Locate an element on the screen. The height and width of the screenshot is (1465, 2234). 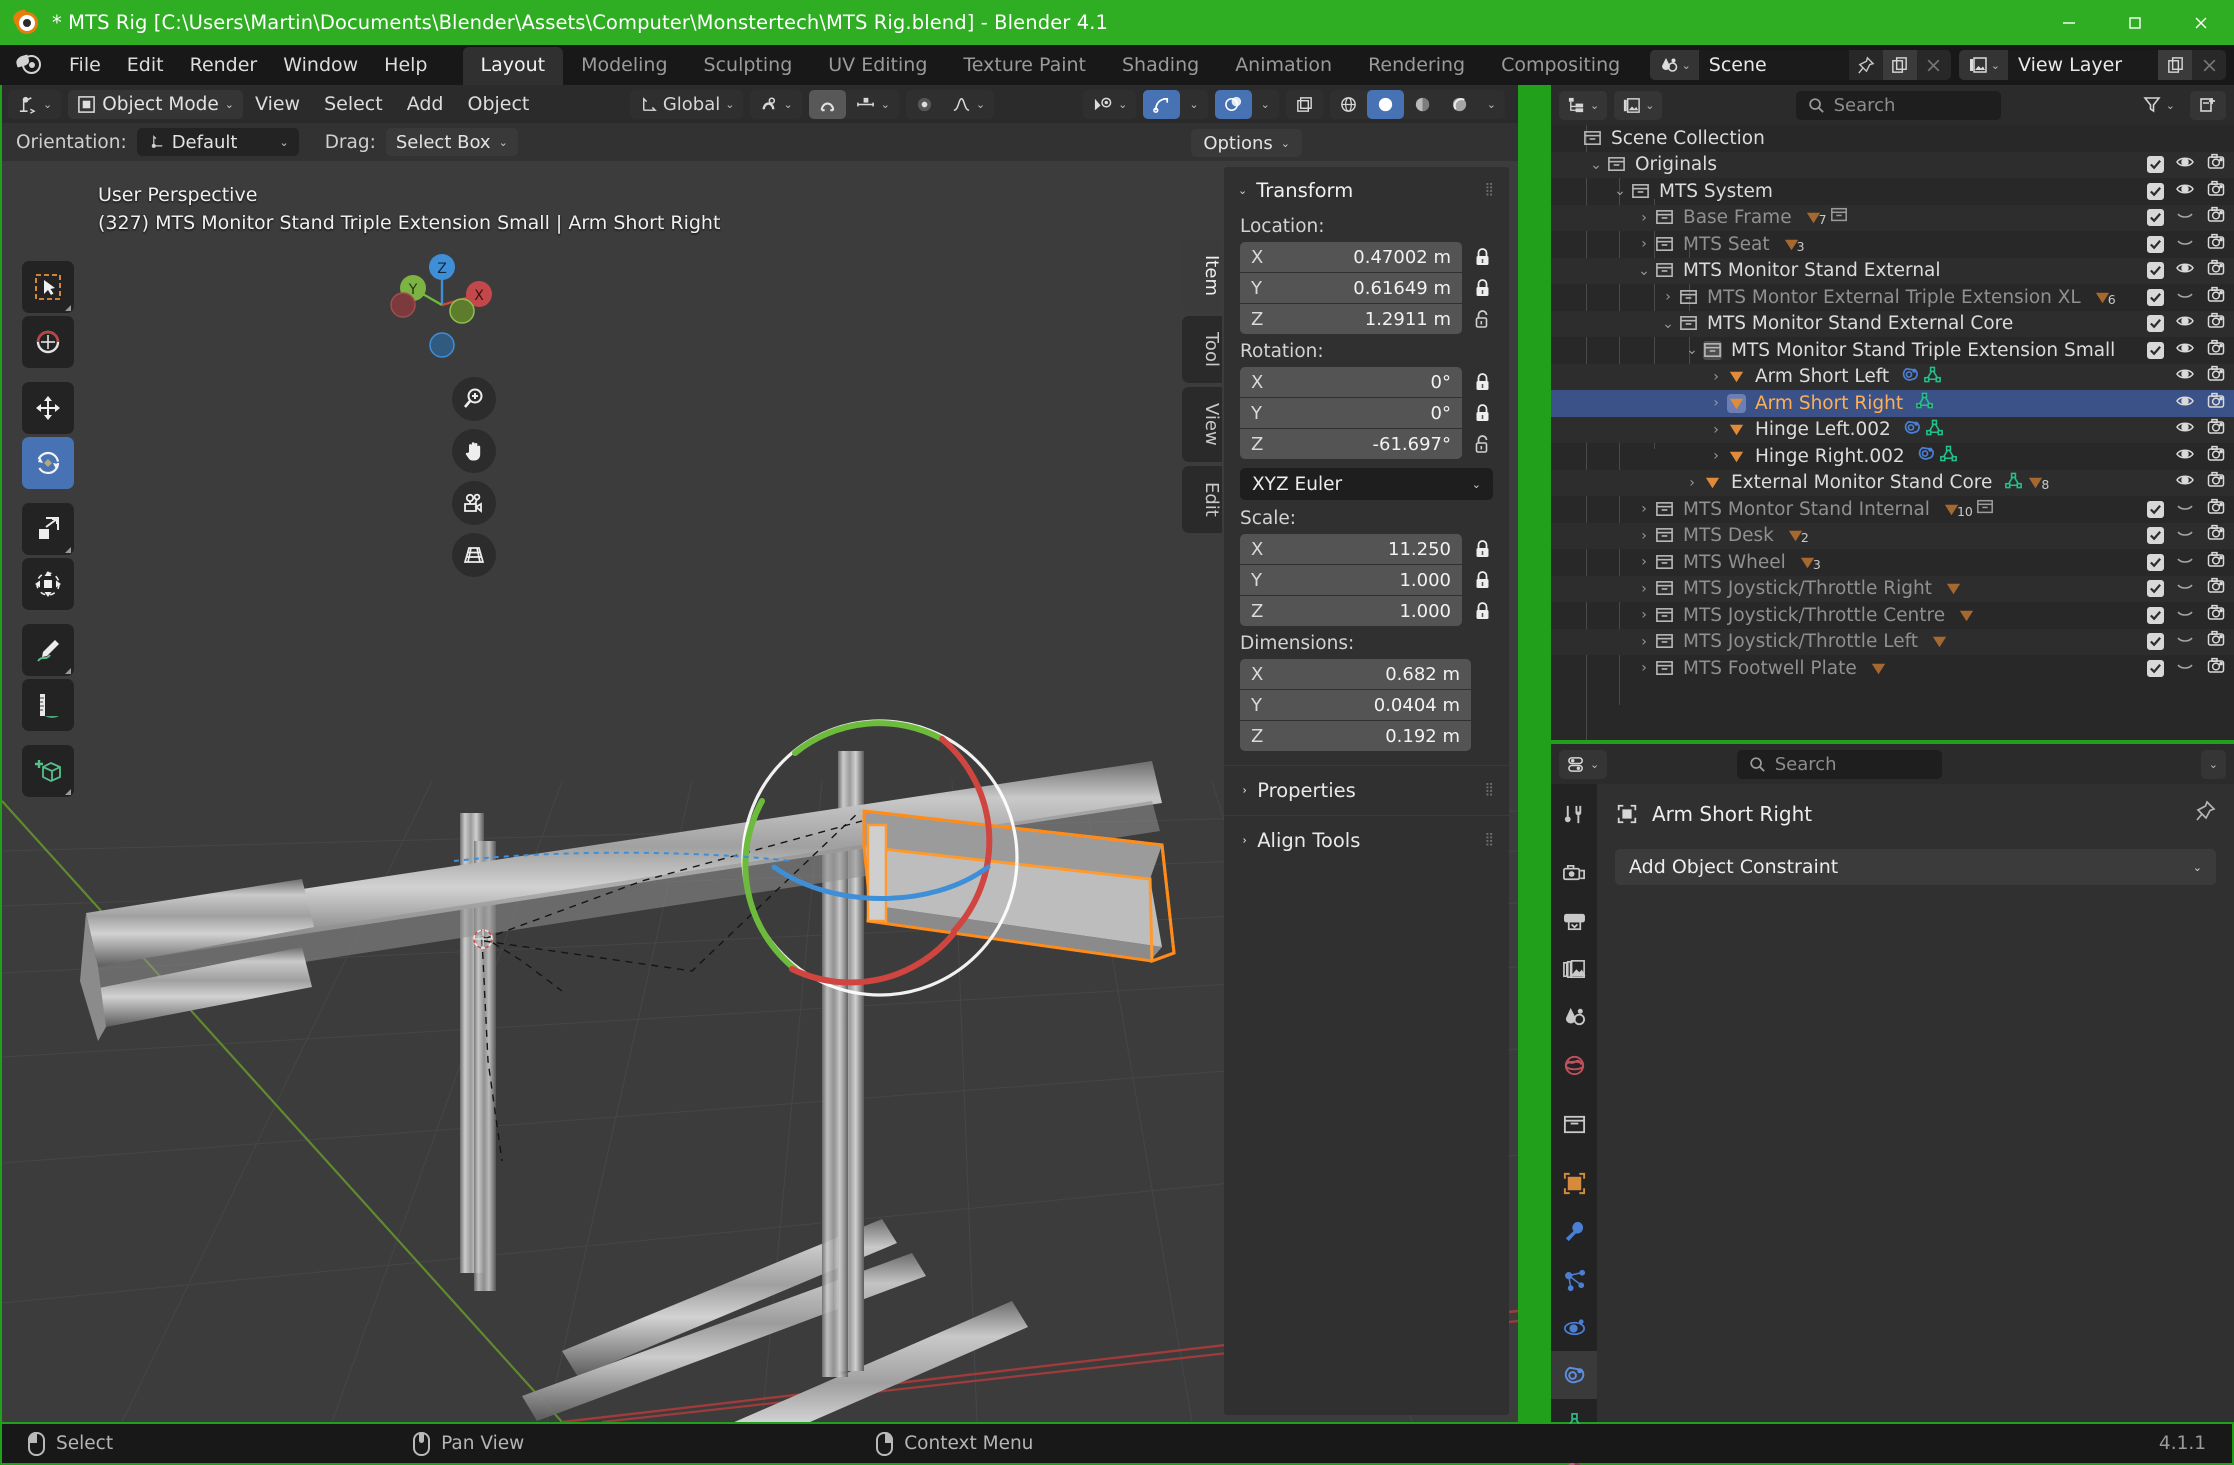
solid-shading-icon is located at coordinates (1385, 104).